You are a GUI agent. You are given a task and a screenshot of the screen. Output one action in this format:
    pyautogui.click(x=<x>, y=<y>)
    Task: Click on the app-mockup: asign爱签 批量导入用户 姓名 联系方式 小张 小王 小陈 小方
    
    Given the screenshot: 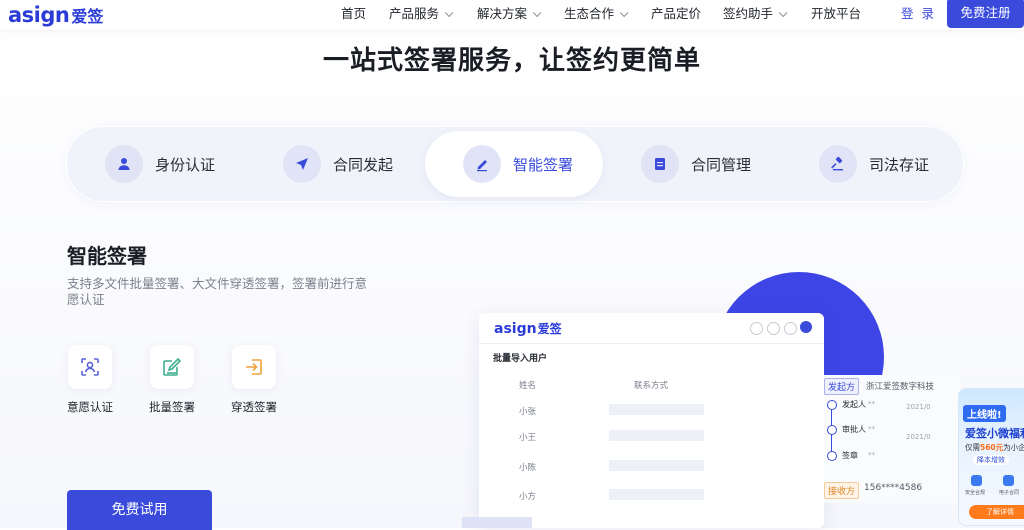 What is the action you would take?
    pyautogui.click(x=651, y=420)
    